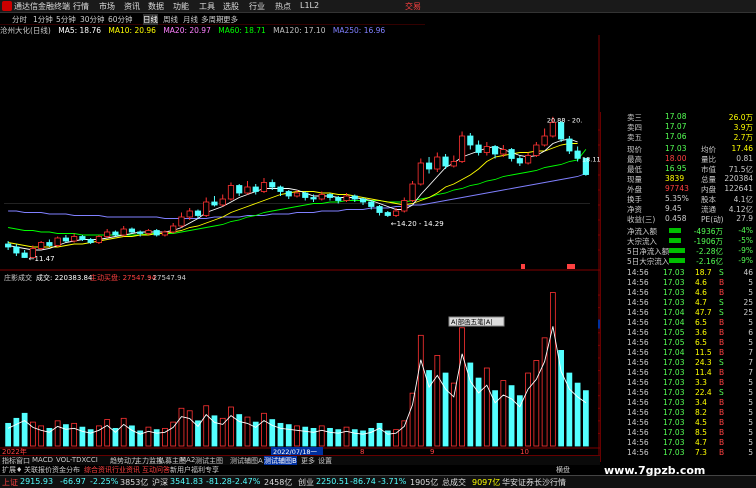 The height and width of the screenshot is (488, 756). Describe the element at coordinates (703, 272) in the screenshot. I see `tick-volume: 18.7` at that location.